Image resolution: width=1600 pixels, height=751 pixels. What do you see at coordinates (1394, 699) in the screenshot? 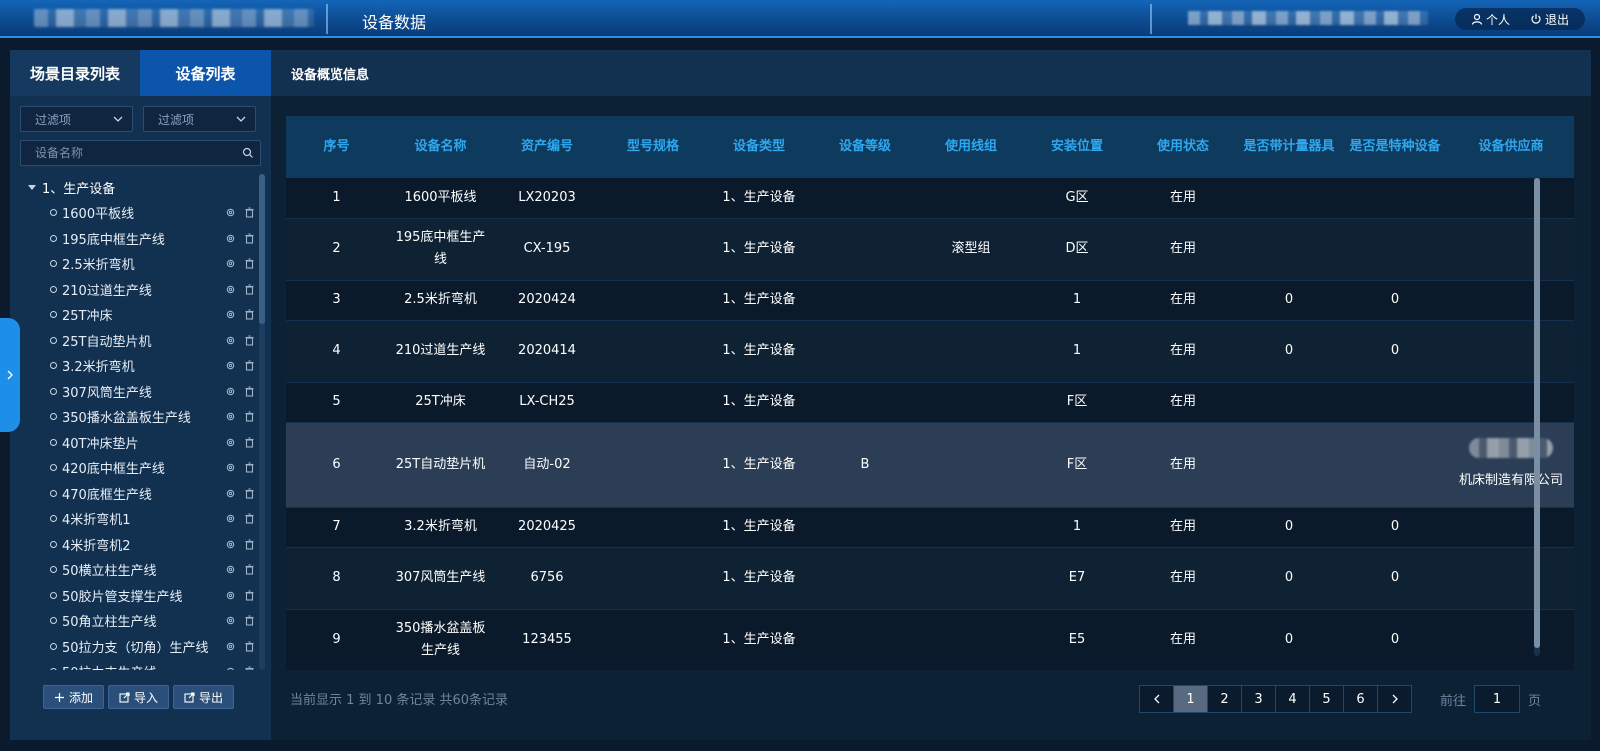
I see `next-page-button` at bounding box center [1394, 699].